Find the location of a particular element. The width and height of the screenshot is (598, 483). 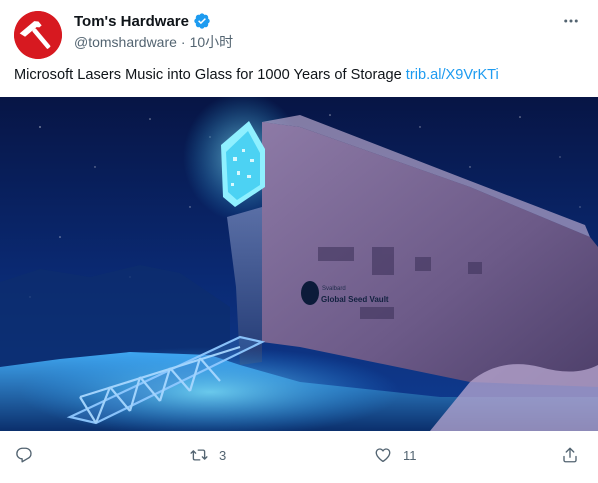

like-button: 11 is located at coordinates (395, 455).